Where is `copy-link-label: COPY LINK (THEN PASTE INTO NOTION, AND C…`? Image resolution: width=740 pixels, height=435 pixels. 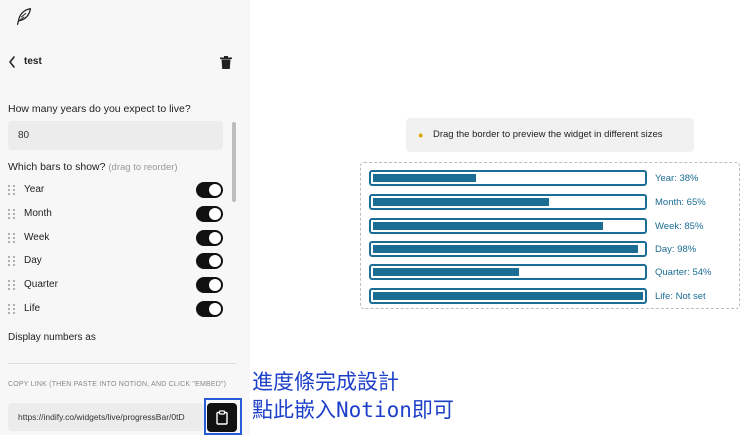
copy-link-label: COPY LINK (THEN PASTE INTO NOTION, AND C… is located at coordinates (117, 384).